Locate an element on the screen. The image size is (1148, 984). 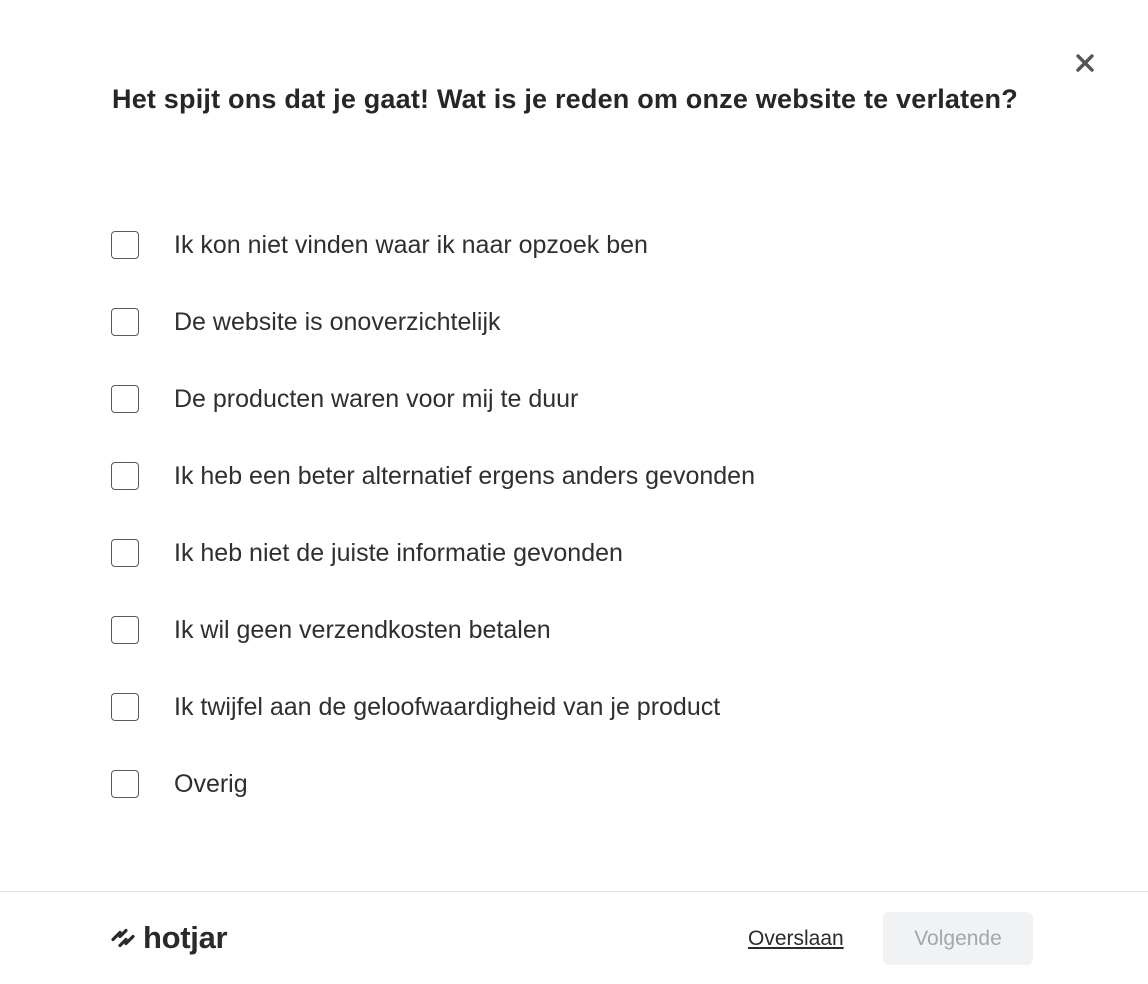
hotjar-logo-icon is located at coordinates (123, 938).